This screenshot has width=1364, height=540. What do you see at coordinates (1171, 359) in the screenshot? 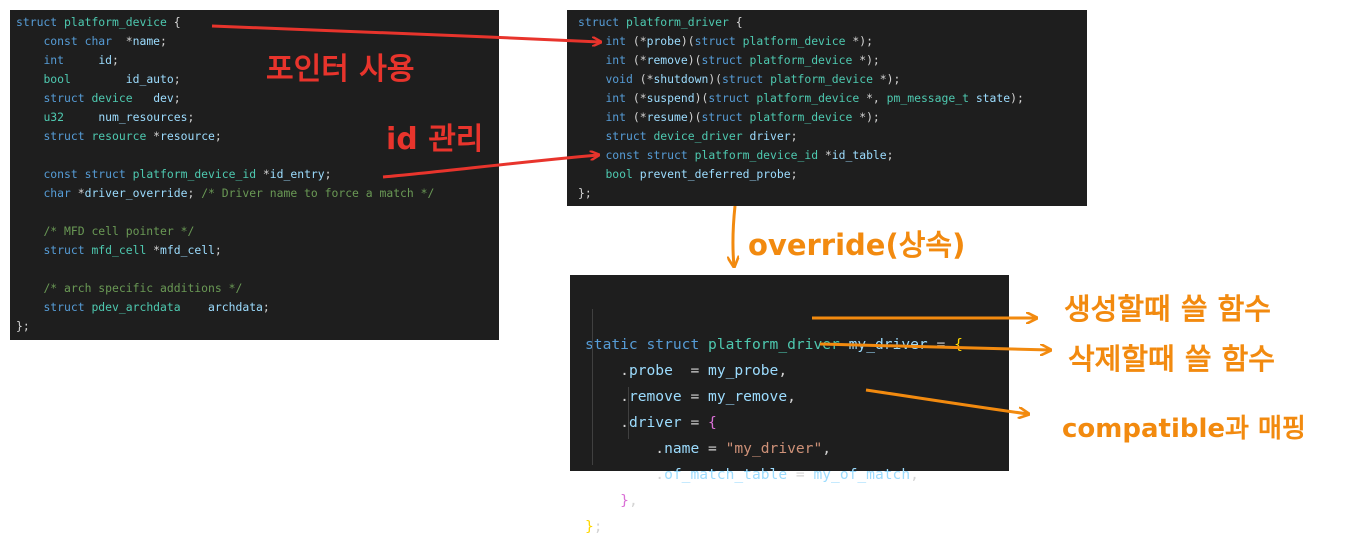
I see `annotation-remove-note: 삭제할때 쓸 함수` at bounding box center [1171, 359].